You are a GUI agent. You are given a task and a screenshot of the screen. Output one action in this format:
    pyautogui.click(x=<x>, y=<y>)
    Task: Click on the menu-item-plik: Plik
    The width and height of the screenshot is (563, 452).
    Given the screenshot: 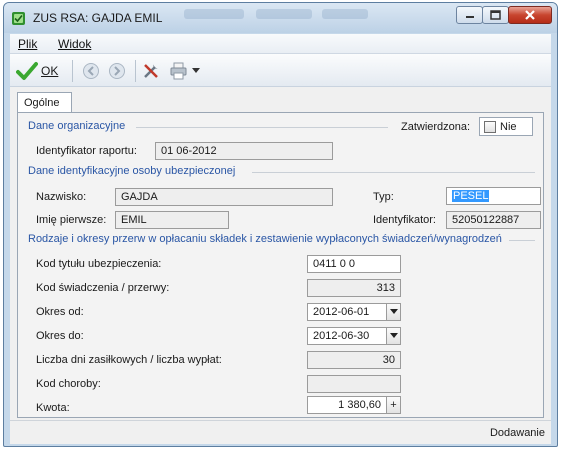 What is the action you would take?
    pyautogui.click(x=27, y=44)
    